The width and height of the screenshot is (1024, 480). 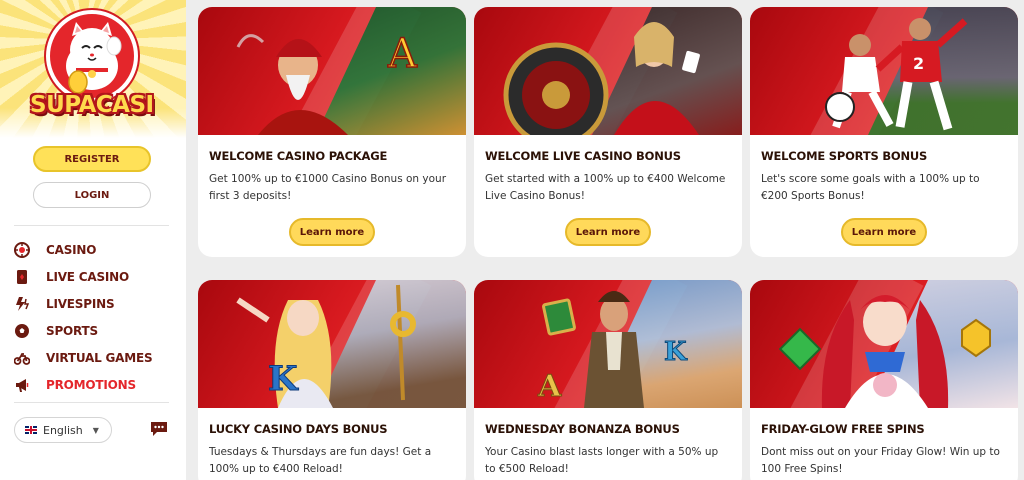 I want to click on nav-item-sports: SPORTS, so click(x=94, y=330).